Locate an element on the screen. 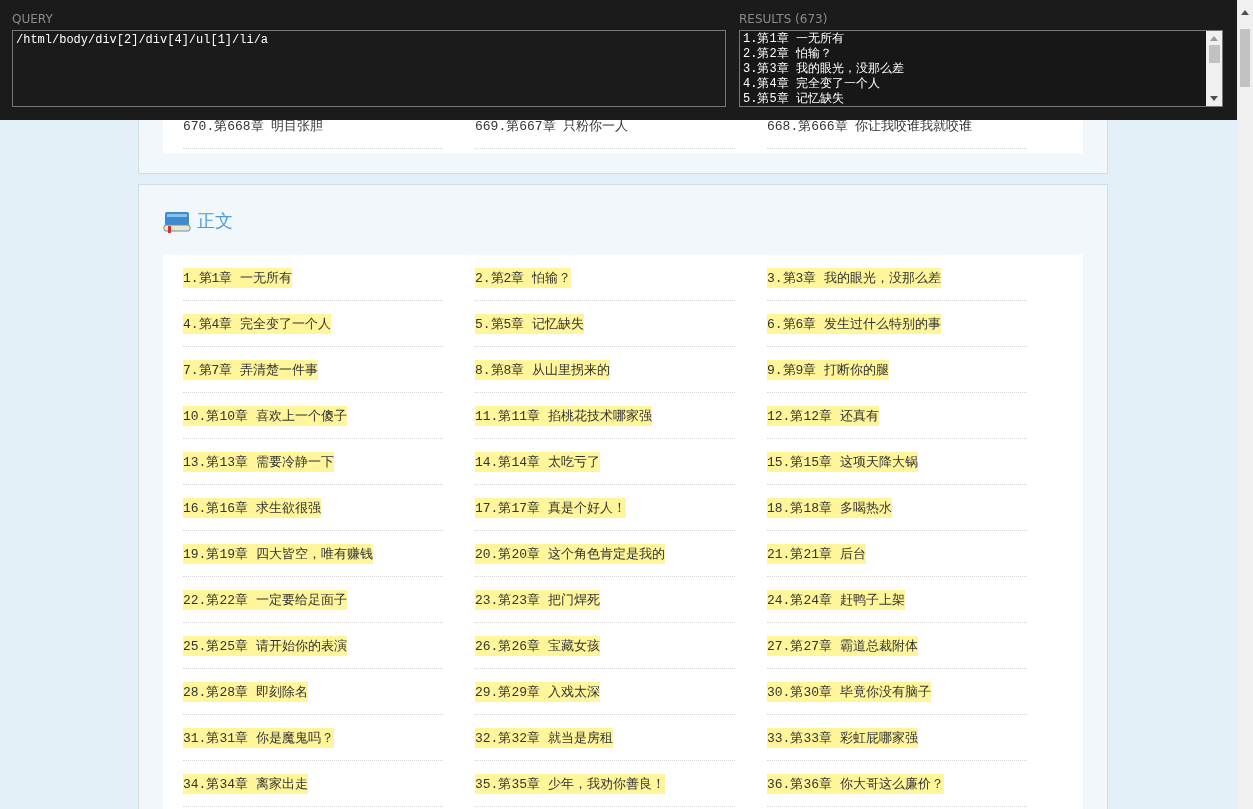 This screenshot has height=809, width=1253. chapter-link: 32.第32章 就当是房租 is located at coordinates (544, 737).